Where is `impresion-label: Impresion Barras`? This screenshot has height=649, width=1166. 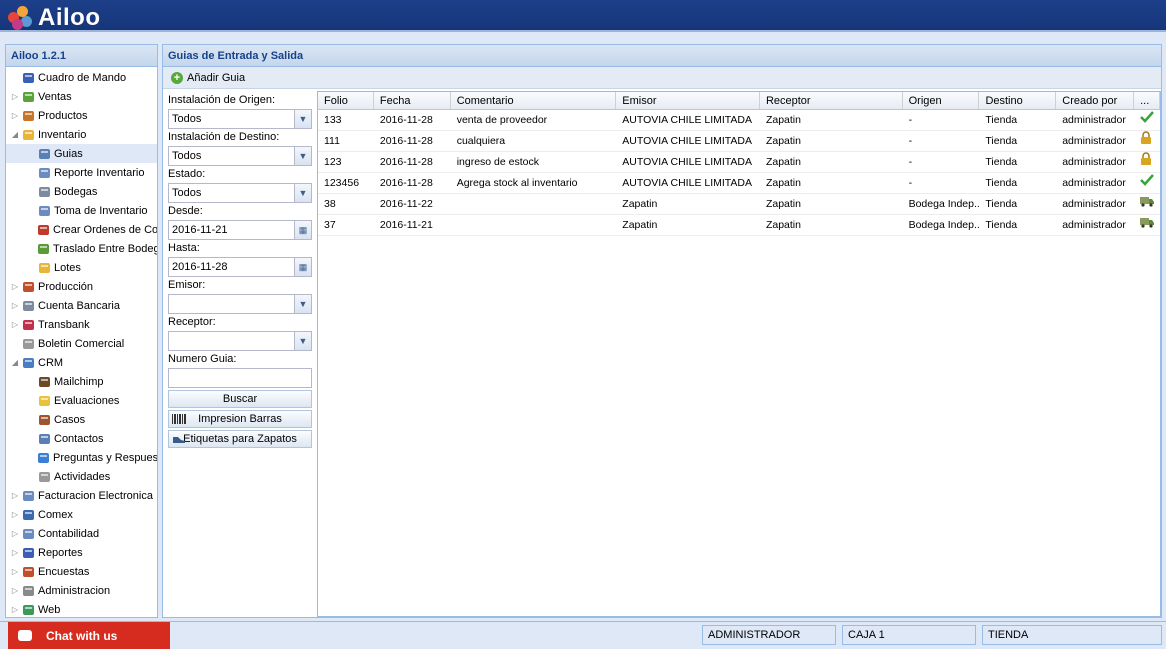 impresion-label: Impresion Barras is located at coordinates (240, 419).